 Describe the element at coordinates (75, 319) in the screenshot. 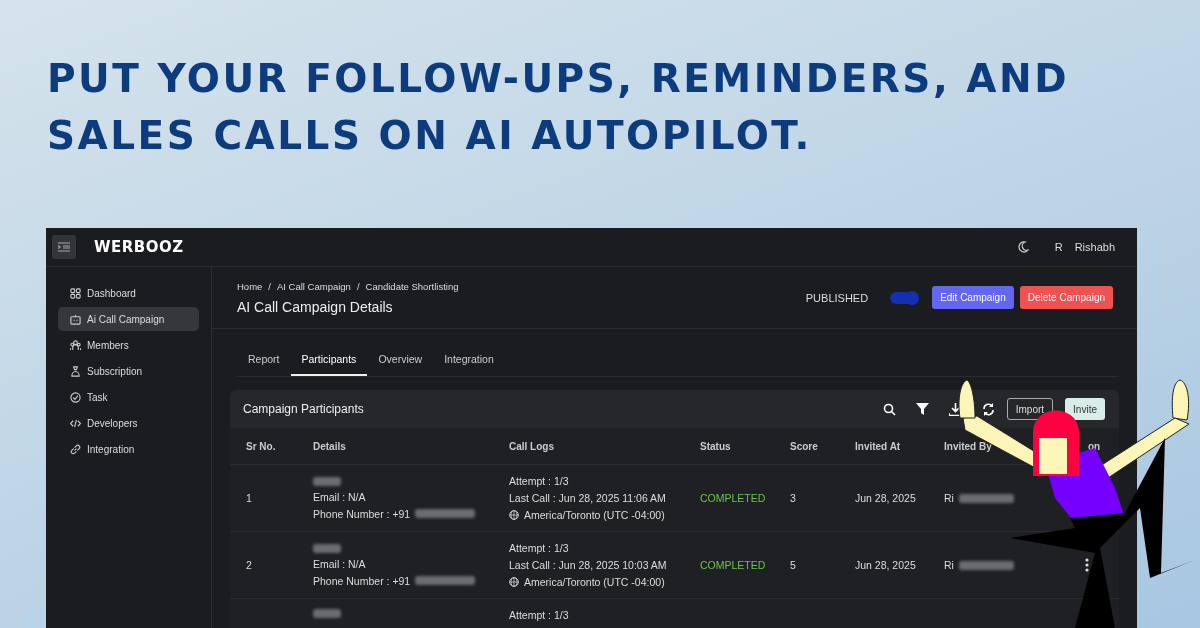

I see `bot-icon` at that location.